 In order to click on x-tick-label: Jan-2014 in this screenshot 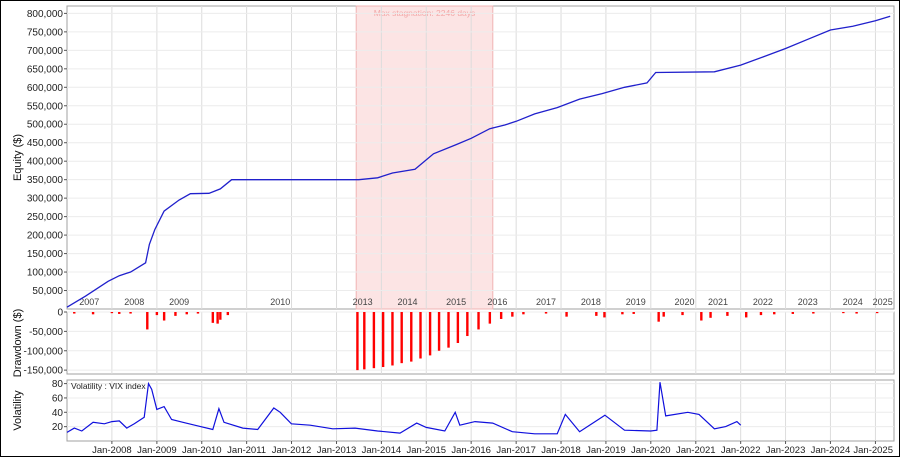, I will do `click(382, 450)`.